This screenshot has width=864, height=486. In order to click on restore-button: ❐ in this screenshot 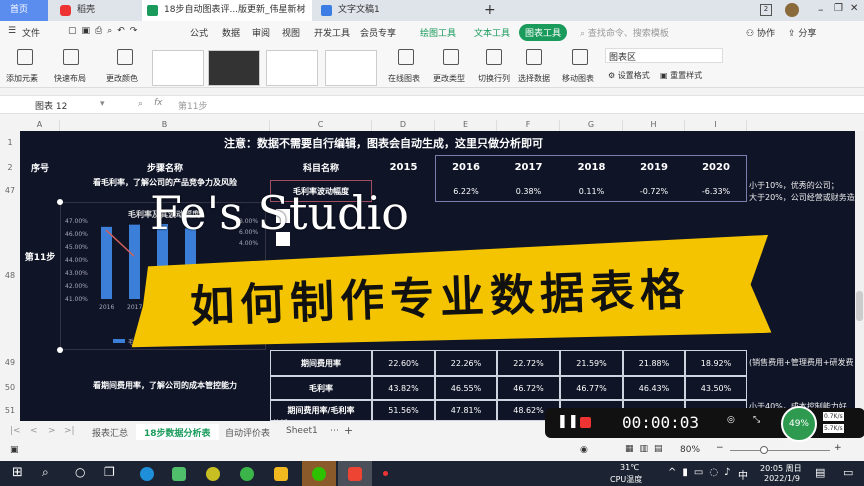, I will do `click(838, 8)`.